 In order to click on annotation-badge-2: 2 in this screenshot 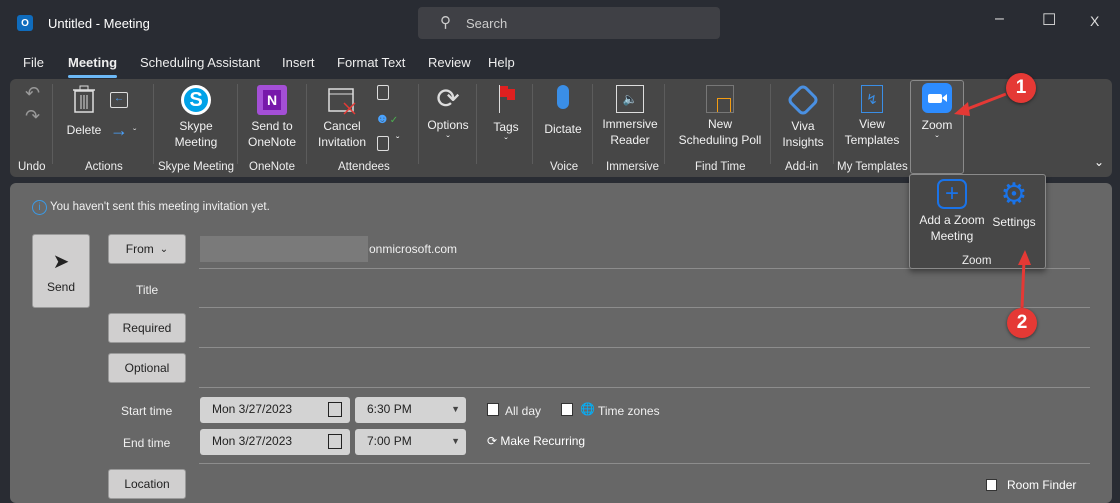, I will do `click(1022, 323)`.